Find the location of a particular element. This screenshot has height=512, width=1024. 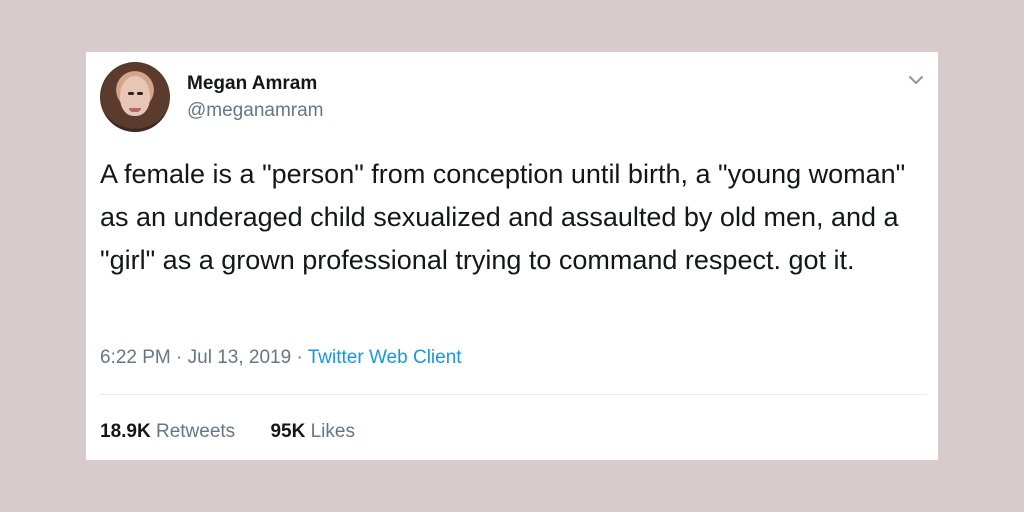

avatar-eye-right is located at coordinates (140, 93).